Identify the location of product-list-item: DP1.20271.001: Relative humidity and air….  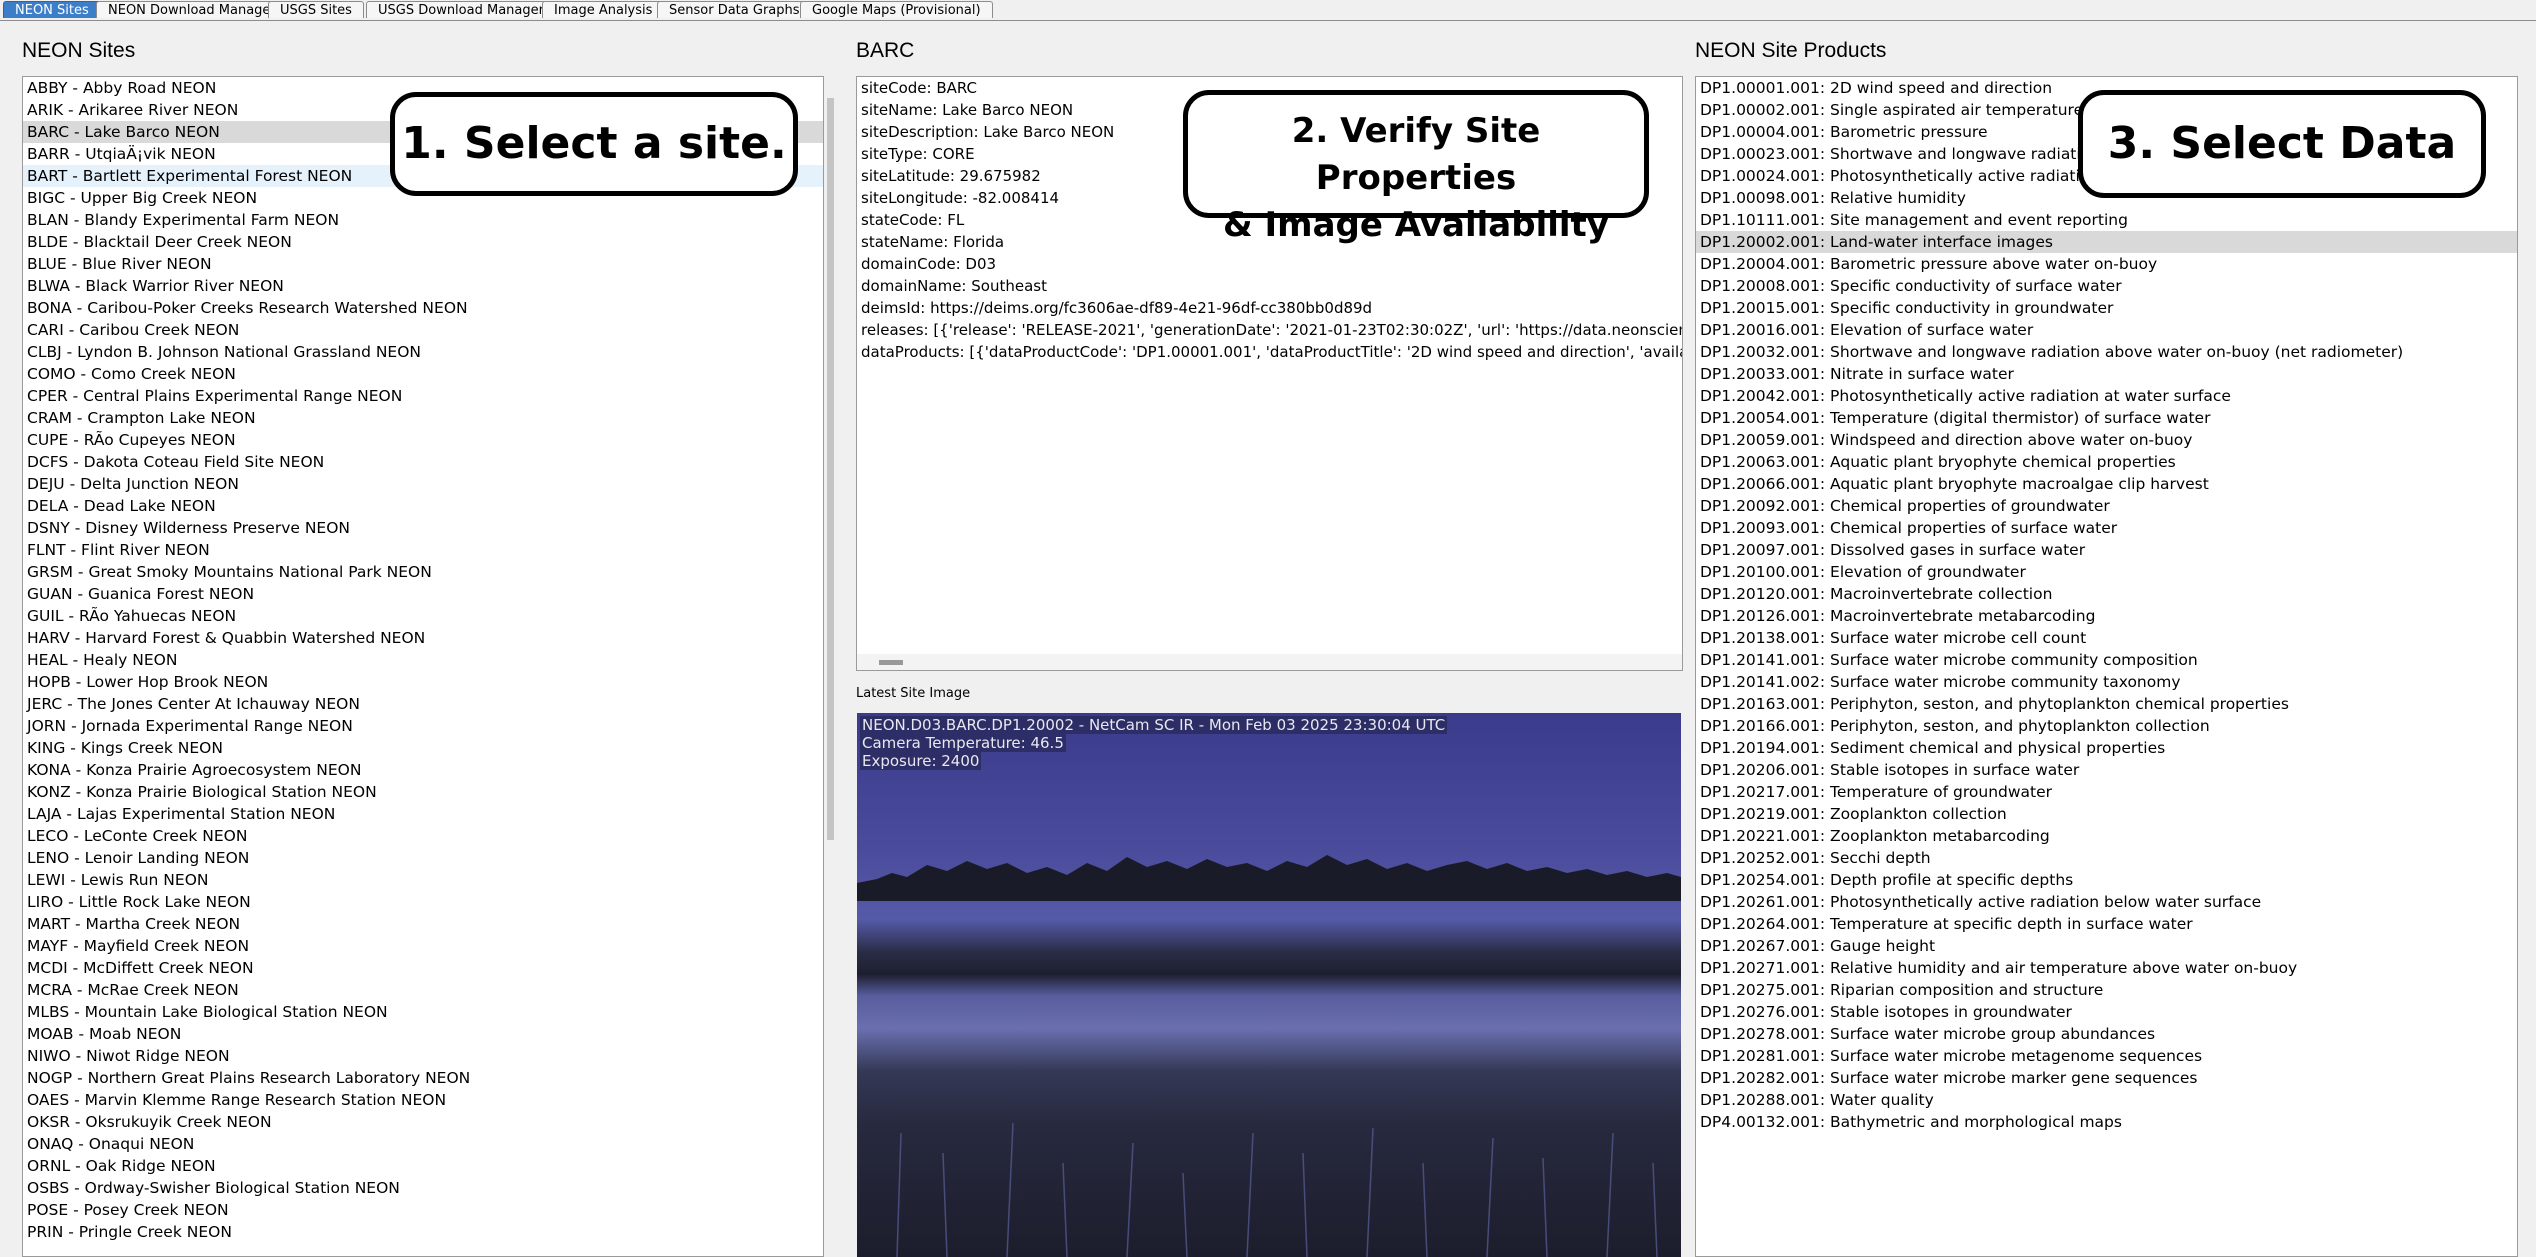
(2106, 968).